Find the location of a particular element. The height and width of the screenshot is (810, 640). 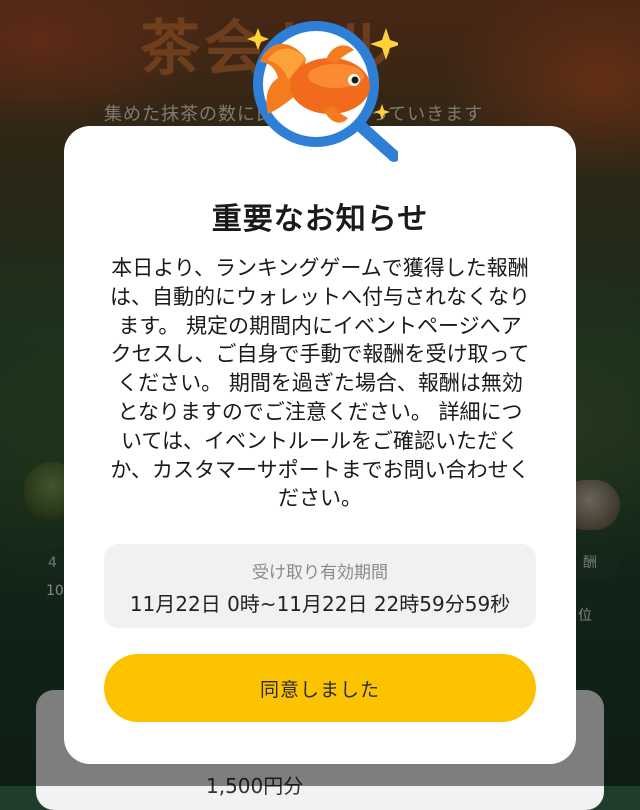

claim-period-value: 11月22日 0時~11月22日 22時59分59秒 is located at coordinates (320, 604).